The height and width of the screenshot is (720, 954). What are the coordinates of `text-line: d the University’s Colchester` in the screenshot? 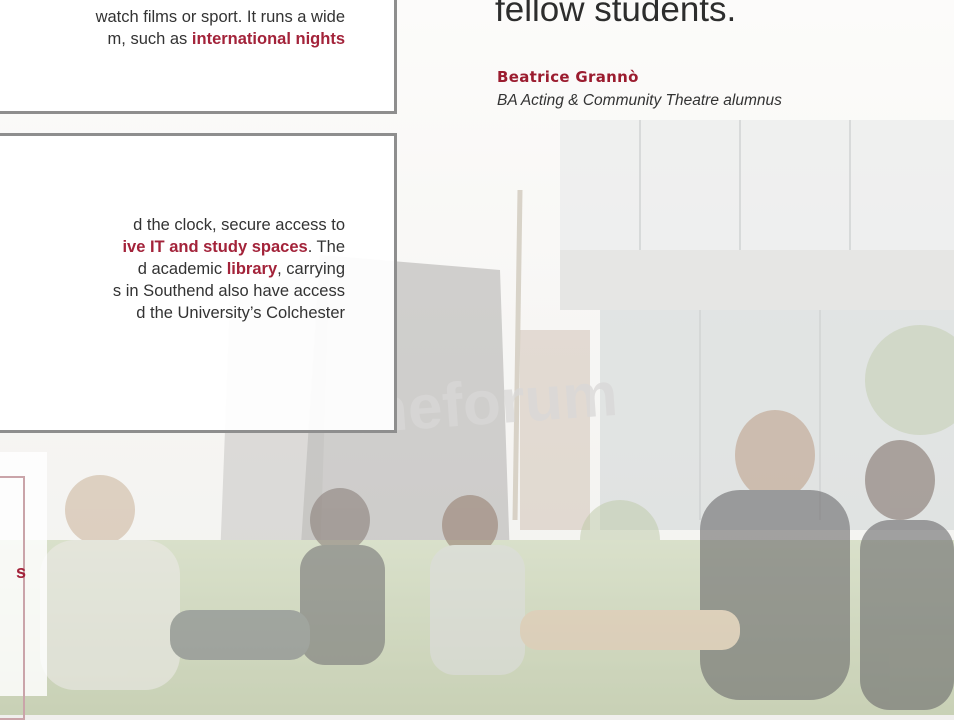 It's located at (196, 313).